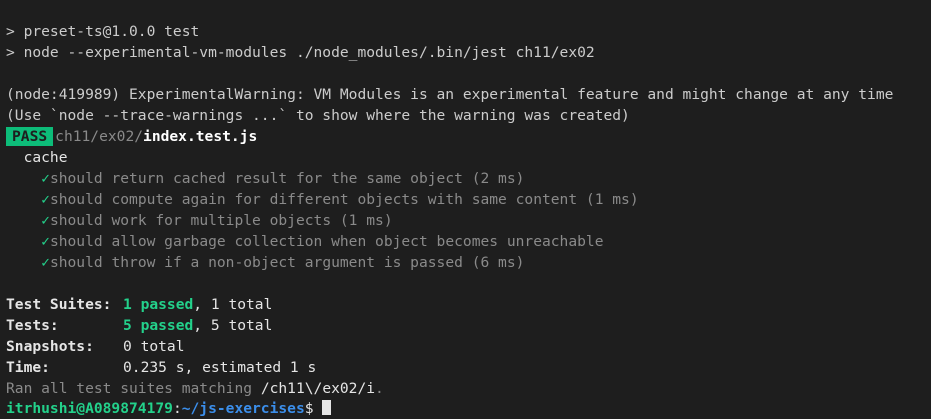  What do you see at coordinates (468, 157) in the screenshot?
I see `describe-group: cache` at bounding box center [468, 157].